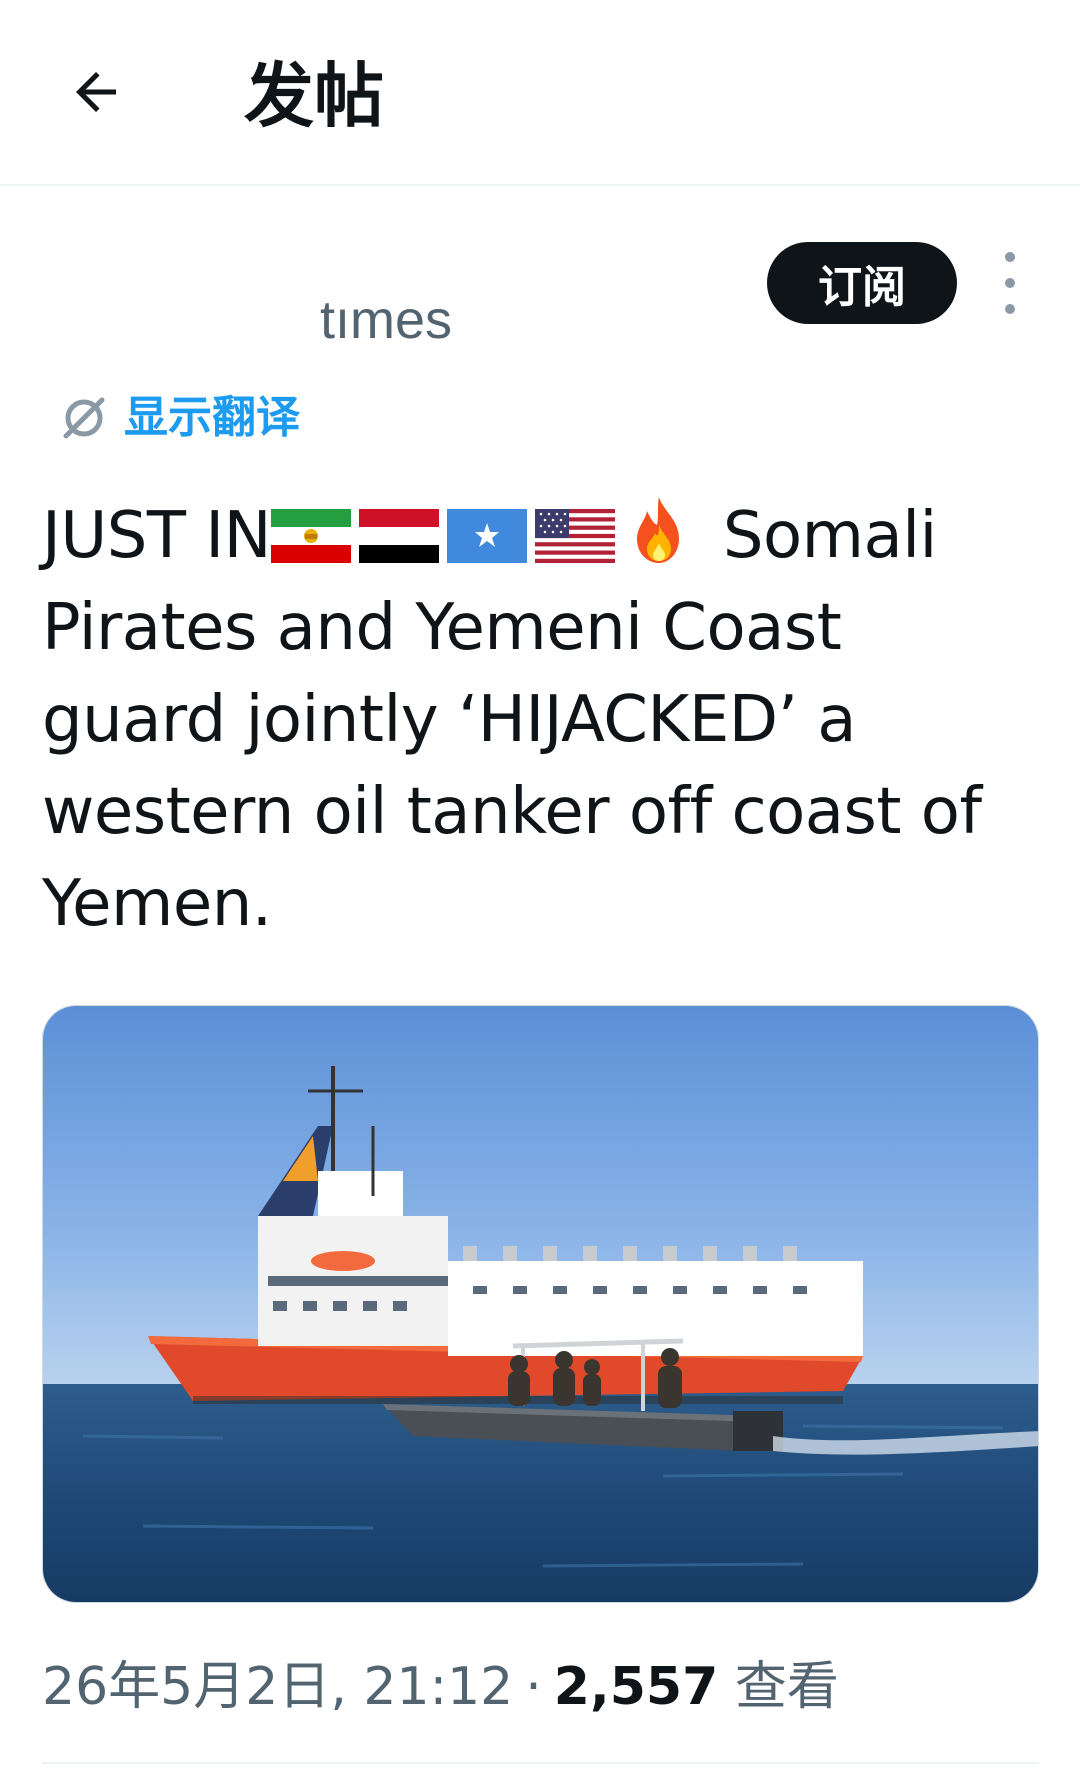 The image size is (1080, 1791). Describe the element at coordinates (786, 1687) in the screenshot. I see `views-label: 查看` at that location.